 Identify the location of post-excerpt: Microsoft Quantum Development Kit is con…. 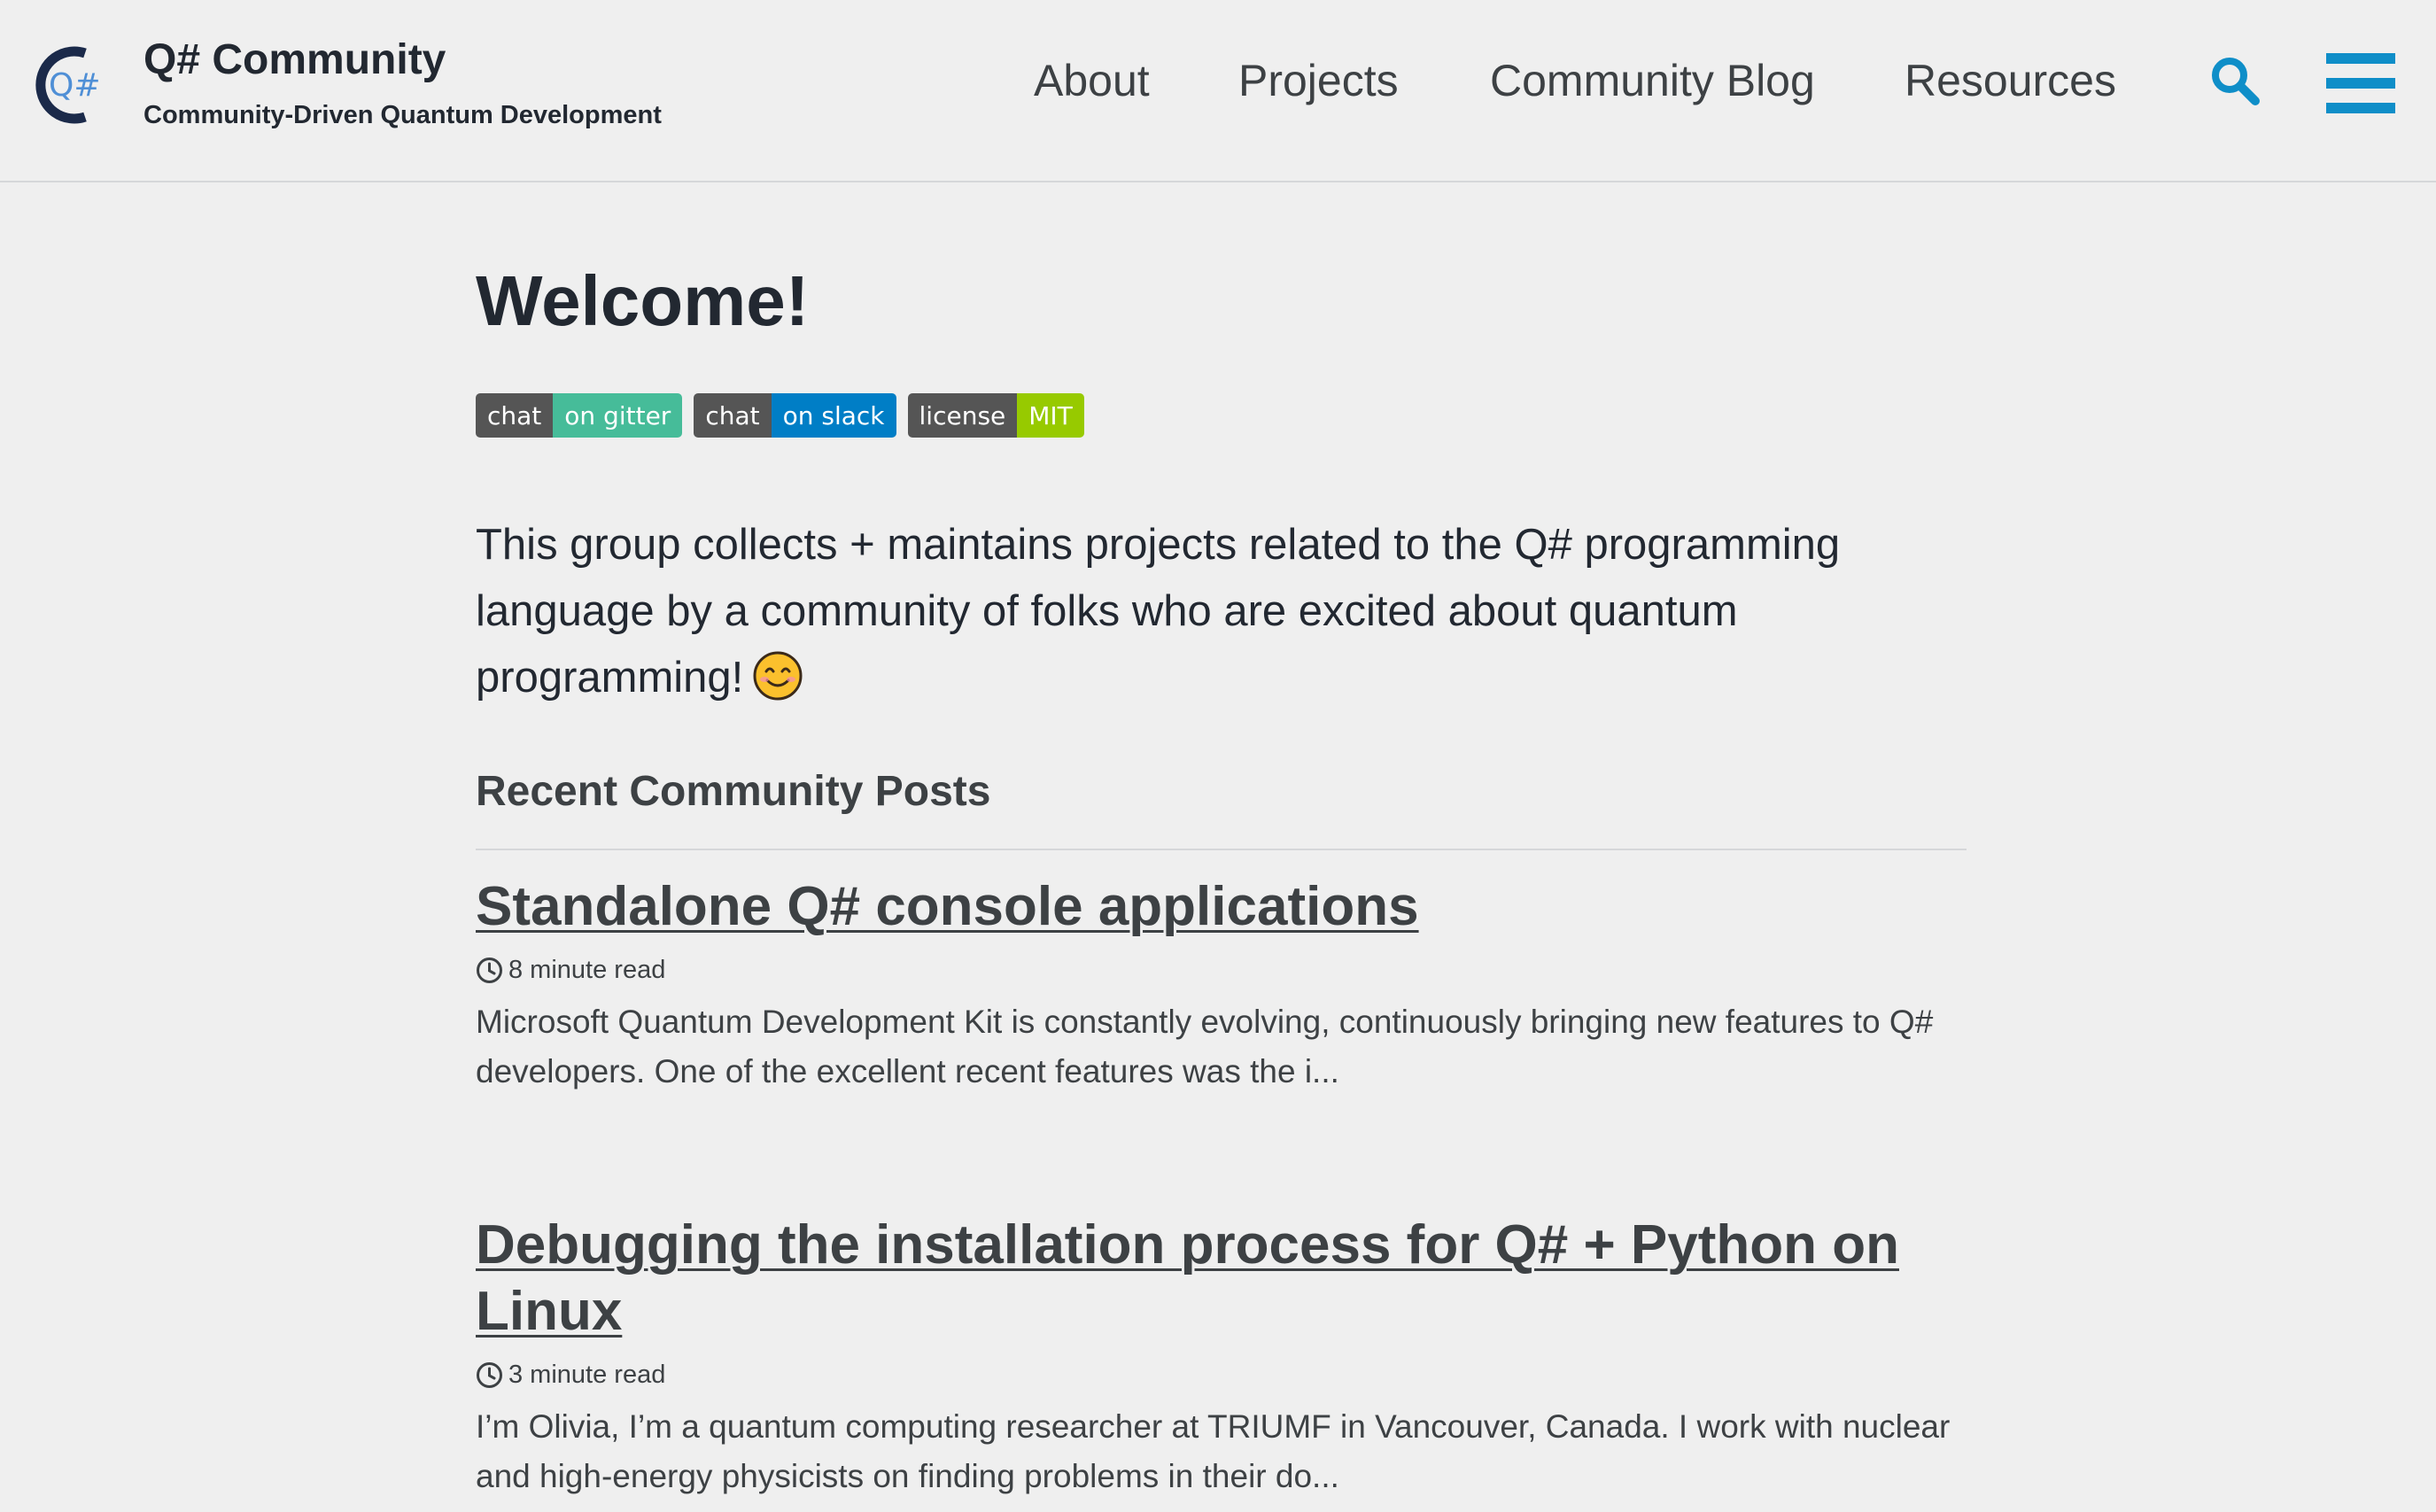
(1205, 1046).